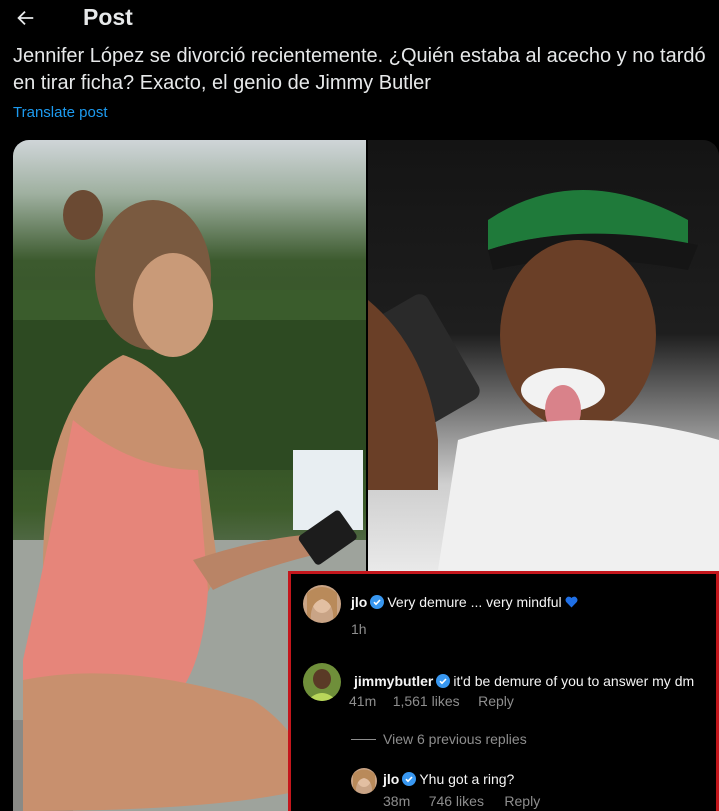 The image size is (719, 811). I want to click on comment-1-username: jlo, so click(359, 602).